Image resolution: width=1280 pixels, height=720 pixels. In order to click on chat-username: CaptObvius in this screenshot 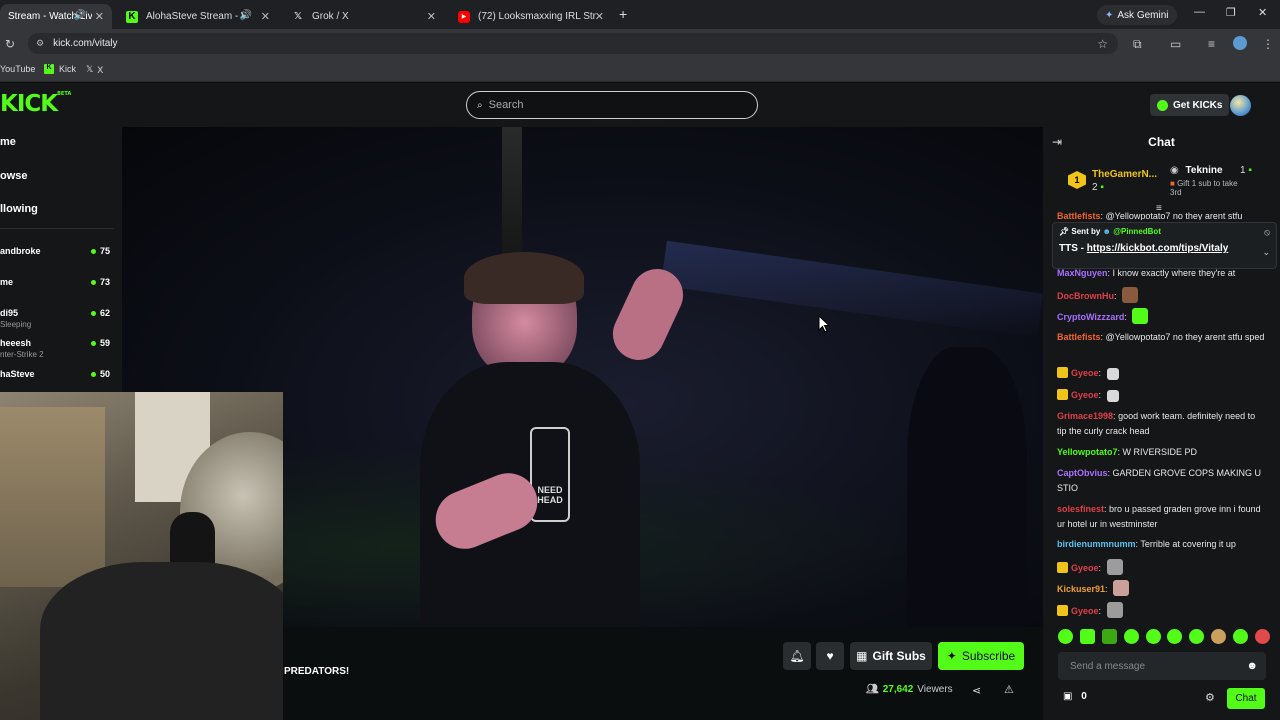, I will do `click(1082, 473)`.